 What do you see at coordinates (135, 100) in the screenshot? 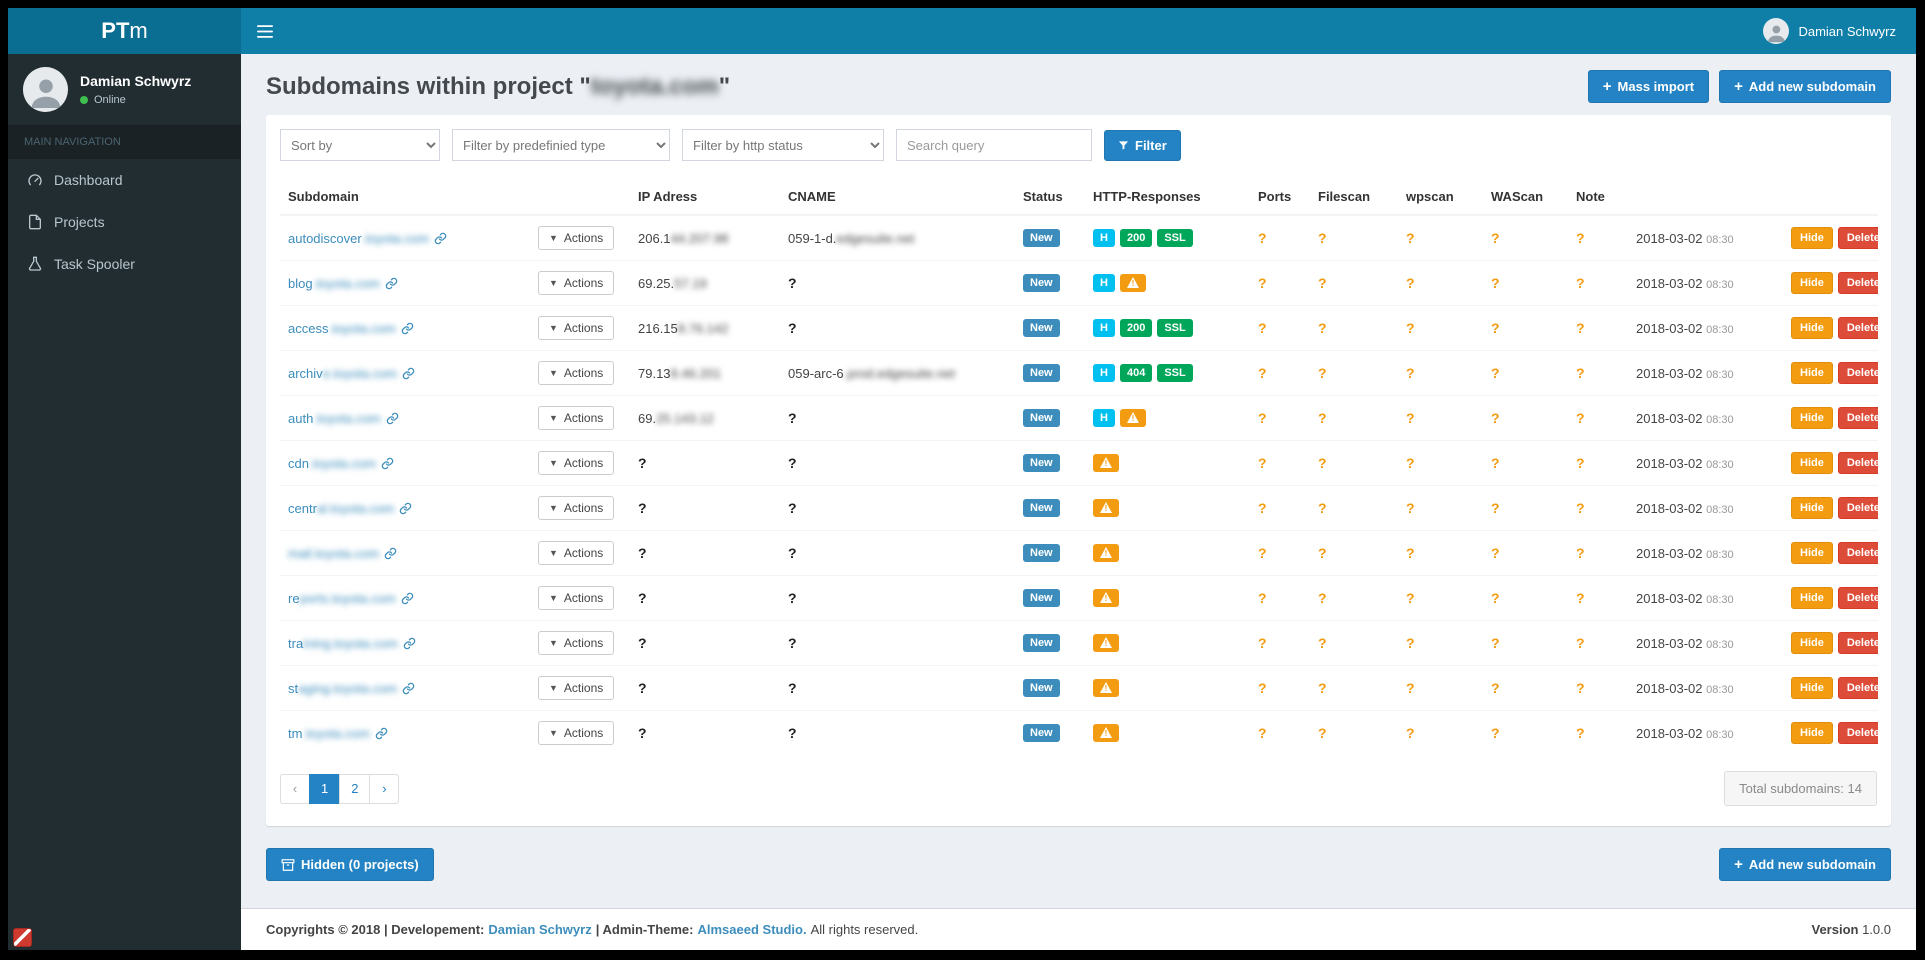
I see `online-status: Online` at bounding box center [135, 100].